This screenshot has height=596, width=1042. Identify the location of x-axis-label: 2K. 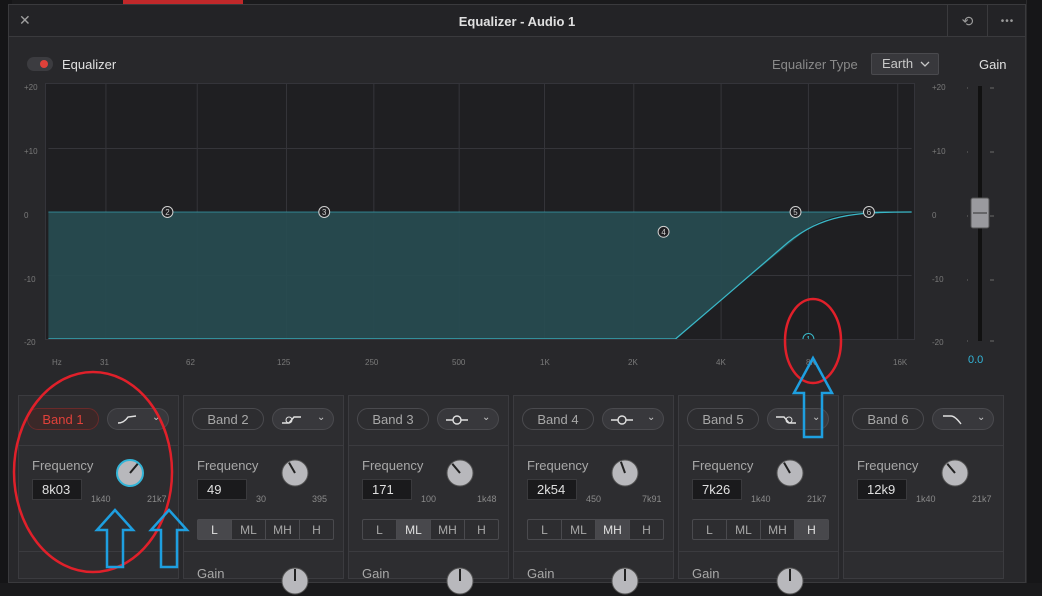
(633, 362).